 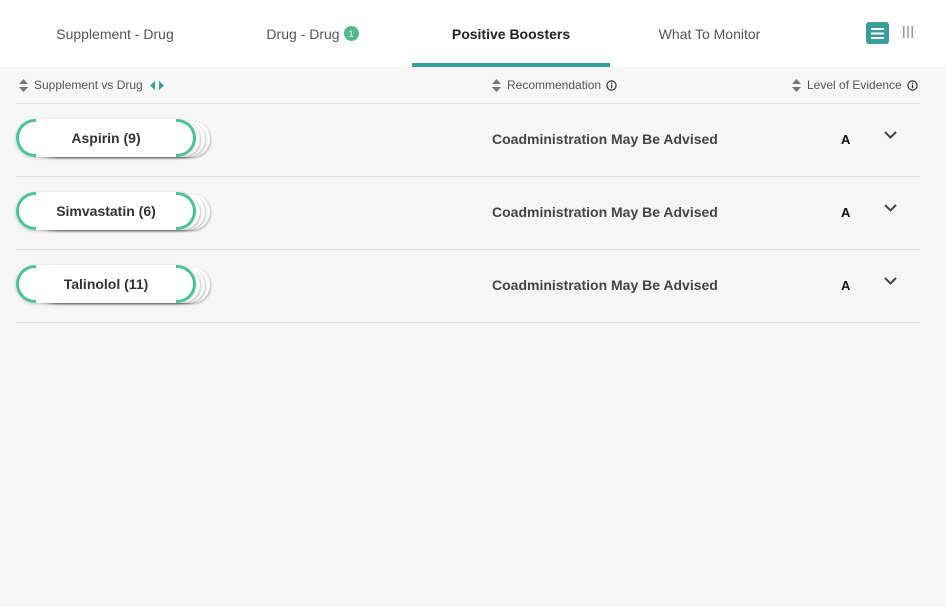 I want to click on columns-icon, so click(x=908, y=32).